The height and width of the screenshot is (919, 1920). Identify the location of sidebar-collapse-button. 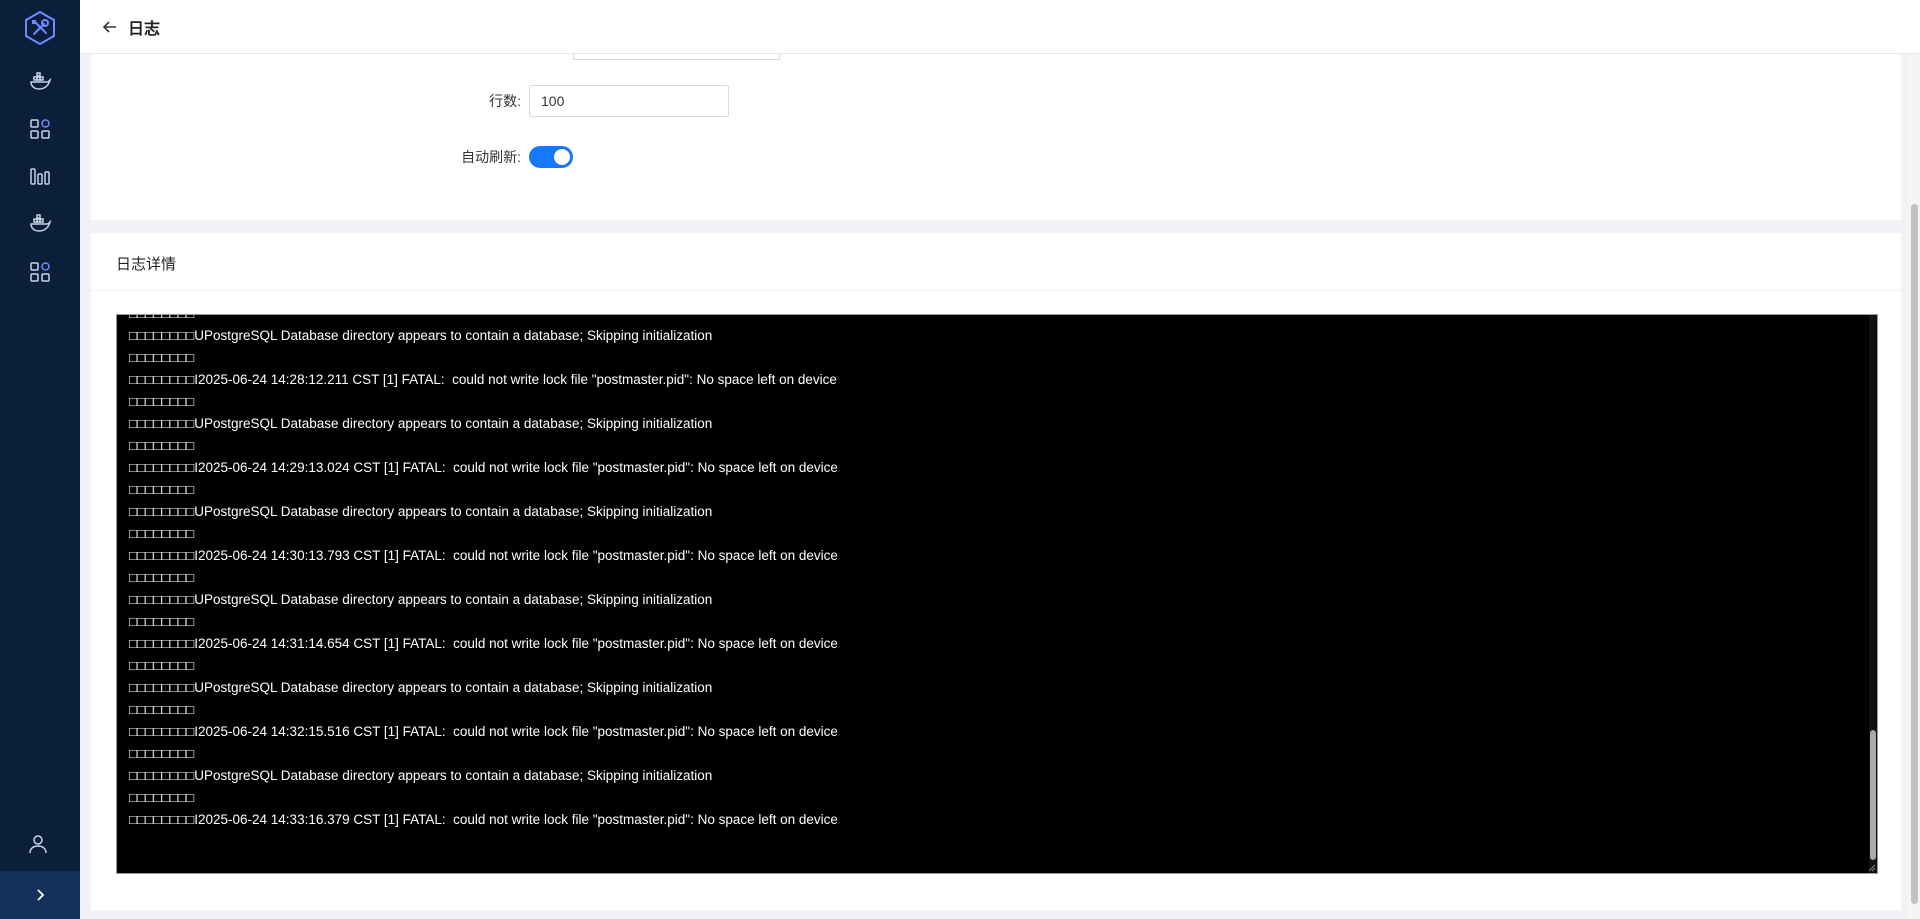
(40, 895).